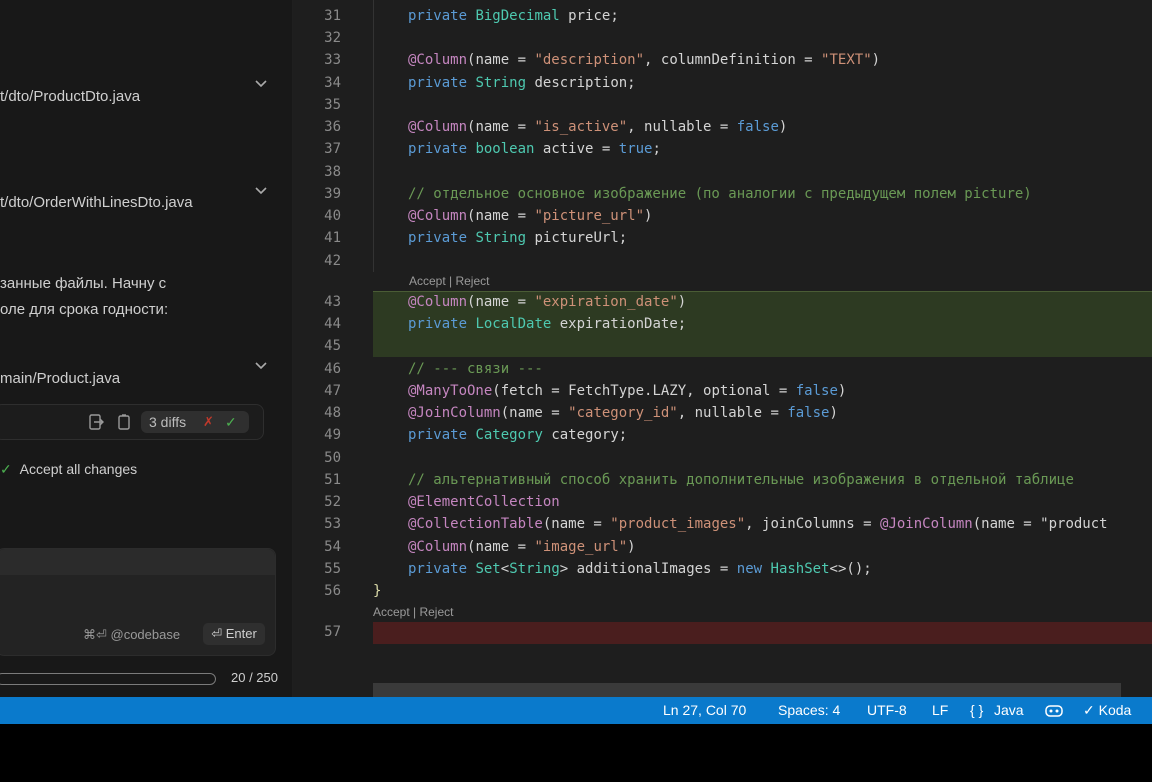  What do you see at coordinates (195, 422) in the screenshot?
I see `diff-summary: 3 diffs ✗ ✓` at bounding box center [195, 422].